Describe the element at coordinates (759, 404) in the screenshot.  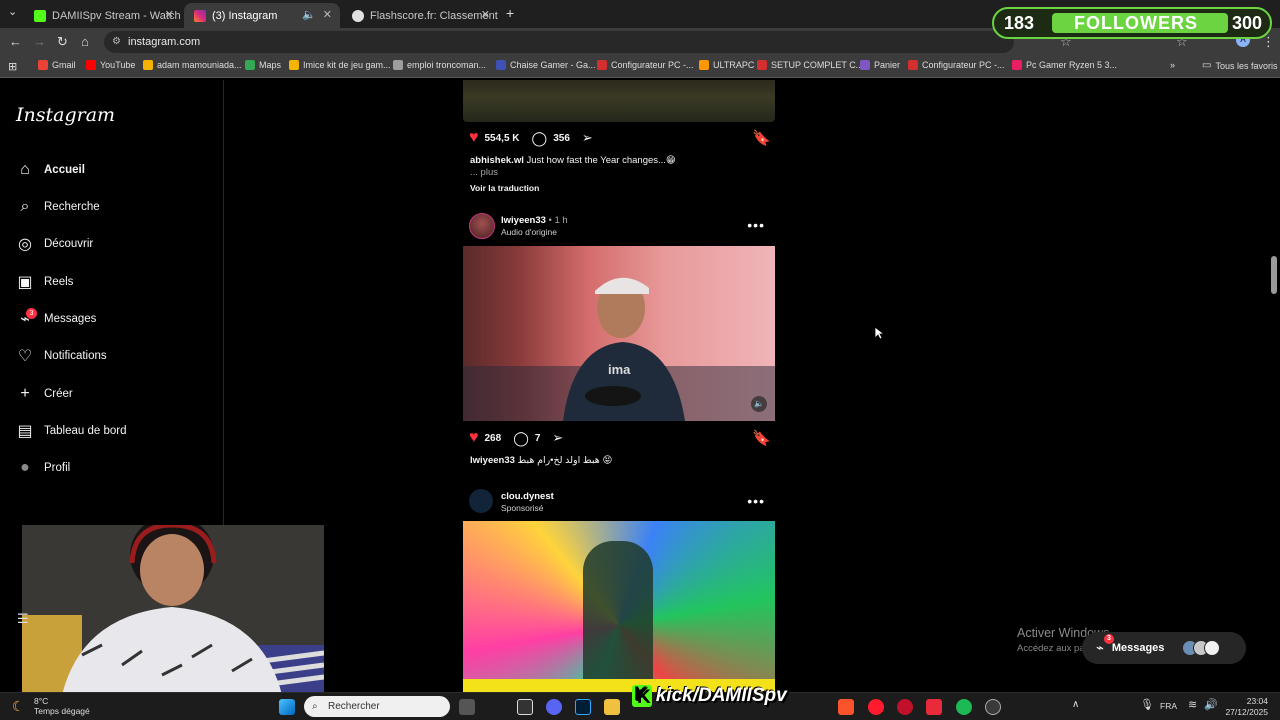
I see `mute-toggle-icon: 🔈` at that location.